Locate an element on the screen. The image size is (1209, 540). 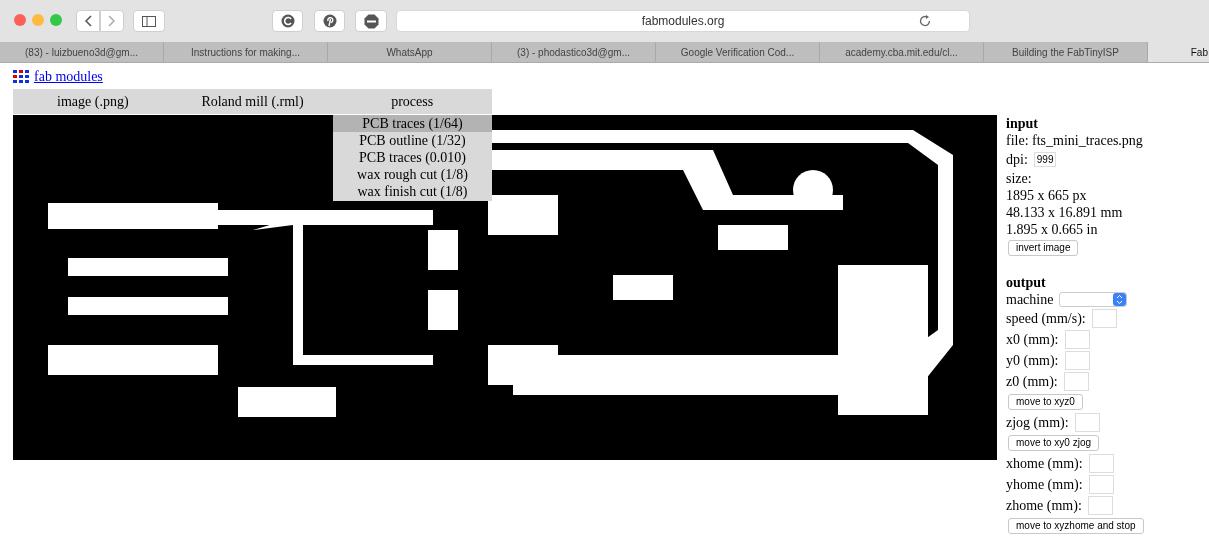
pin-extension-button is located at coordinates (329, 21).